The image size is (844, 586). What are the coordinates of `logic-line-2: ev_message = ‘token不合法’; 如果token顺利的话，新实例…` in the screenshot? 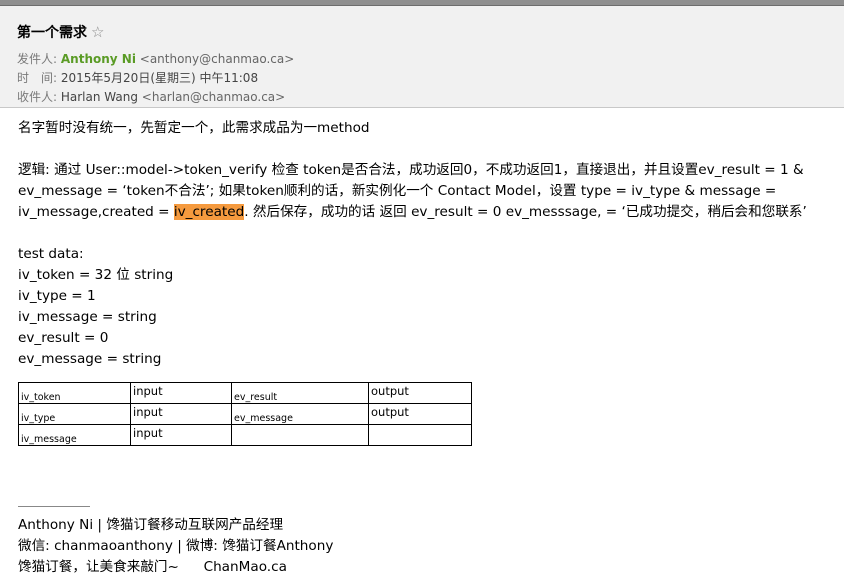 It's located at (397, 191).